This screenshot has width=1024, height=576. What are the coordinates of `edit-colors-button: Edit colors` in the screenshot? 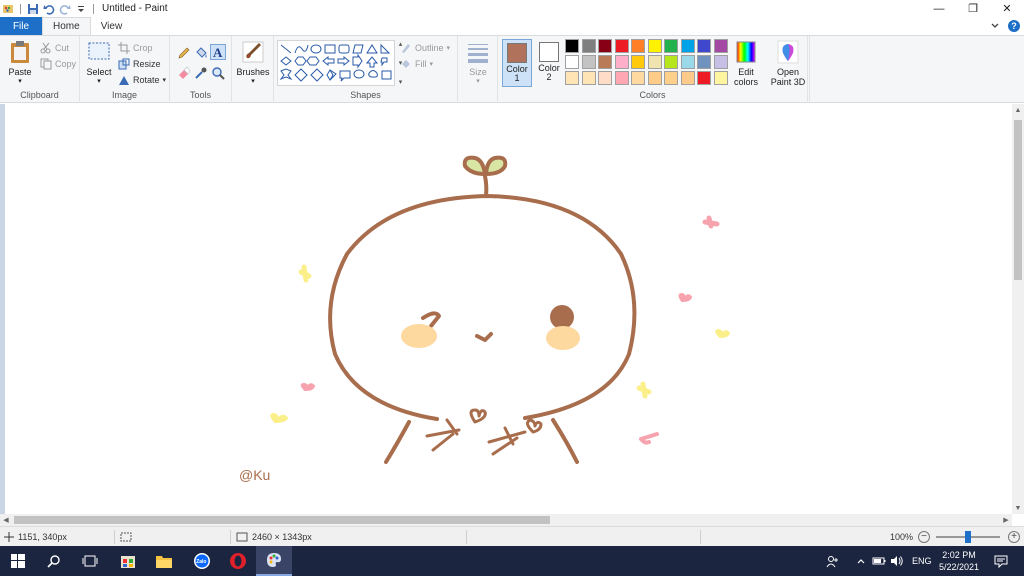 It's located at (746, 63).